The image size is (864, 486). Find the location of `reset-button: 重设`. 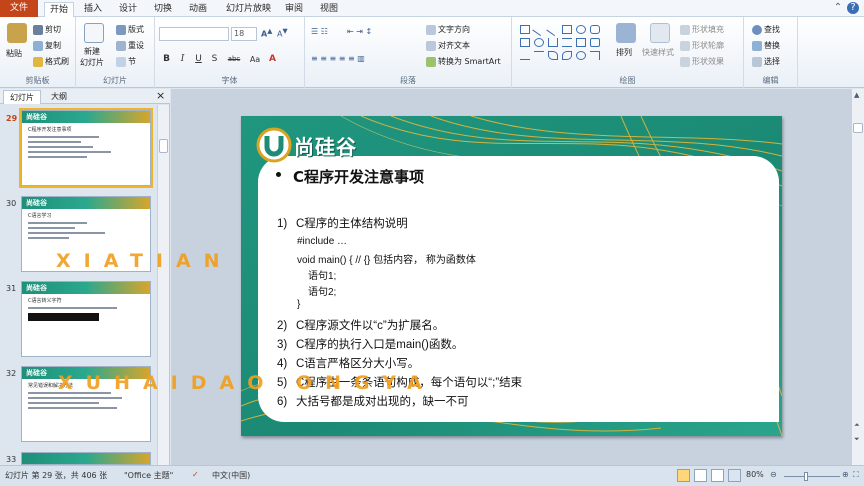

reset-button: 重设 is located at coordinates (130, 45).